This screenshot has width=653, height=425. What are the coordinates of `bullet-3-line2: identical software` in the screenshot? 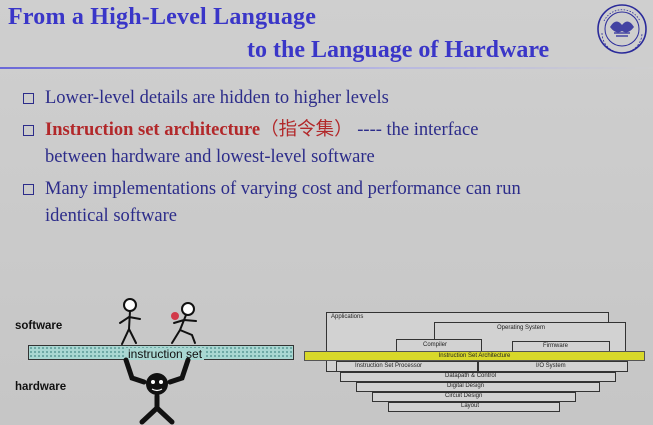 It's located at (111, 216).